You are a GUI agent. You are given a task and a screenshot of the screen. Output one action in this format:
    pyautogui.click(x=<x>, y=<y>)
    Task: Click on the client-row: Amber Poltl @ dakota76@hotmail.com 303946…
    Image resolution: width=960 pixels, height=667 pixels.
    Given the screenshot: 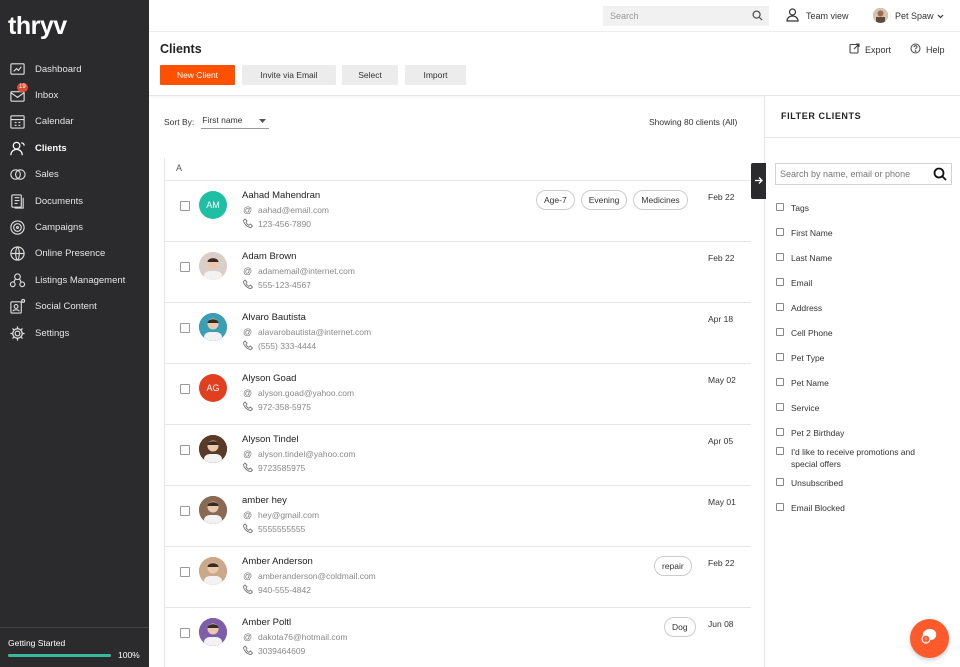 What is the action you would take?
    pyautogui.click(x=458, y=637)
    